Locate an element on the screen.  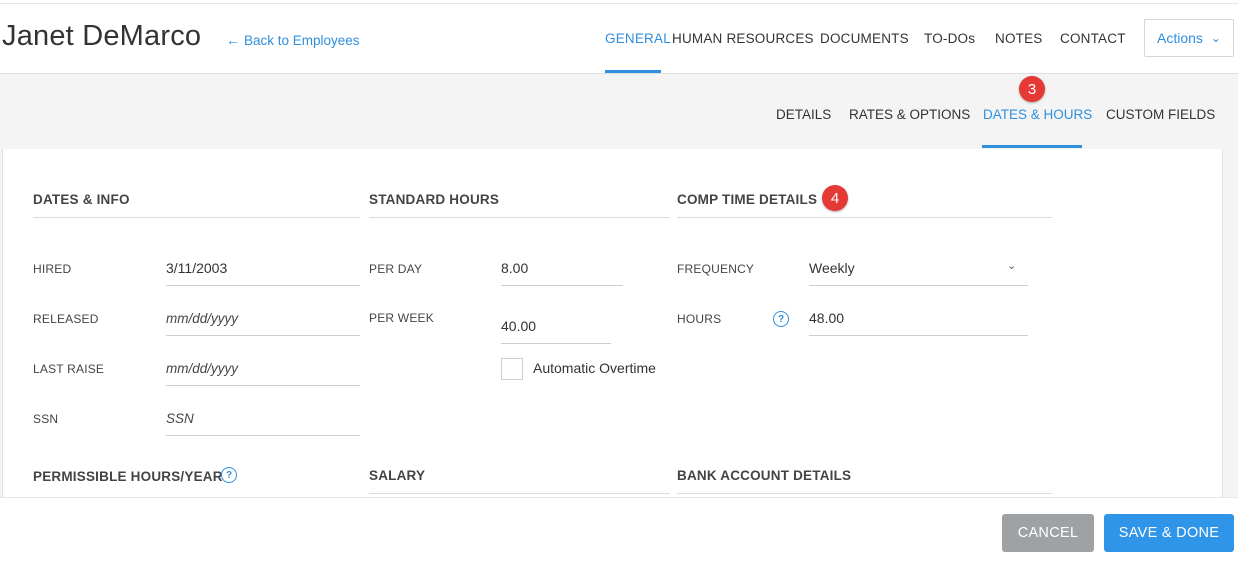
tab-general: GENERAL is located at coordinates (638, 38).